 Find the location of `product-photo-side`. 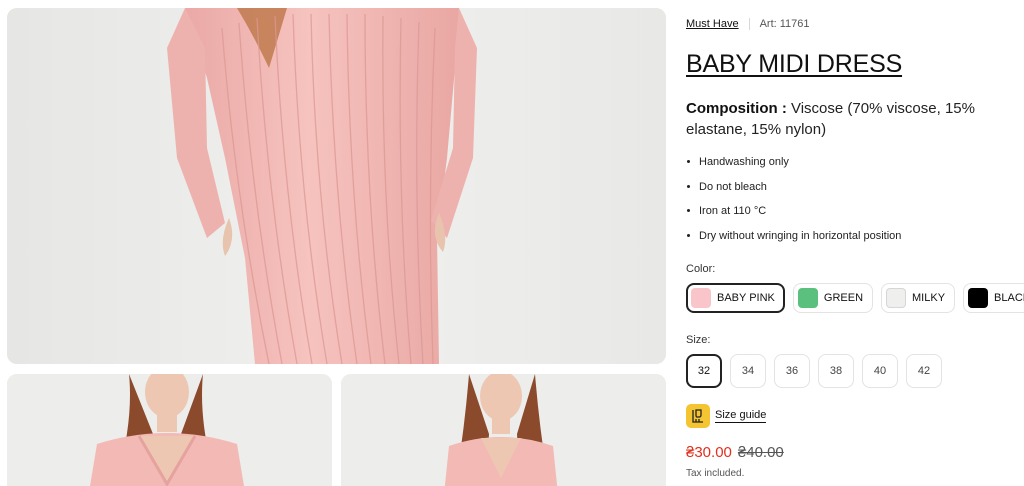

product-photo-side is located at coordinates (503, 430).